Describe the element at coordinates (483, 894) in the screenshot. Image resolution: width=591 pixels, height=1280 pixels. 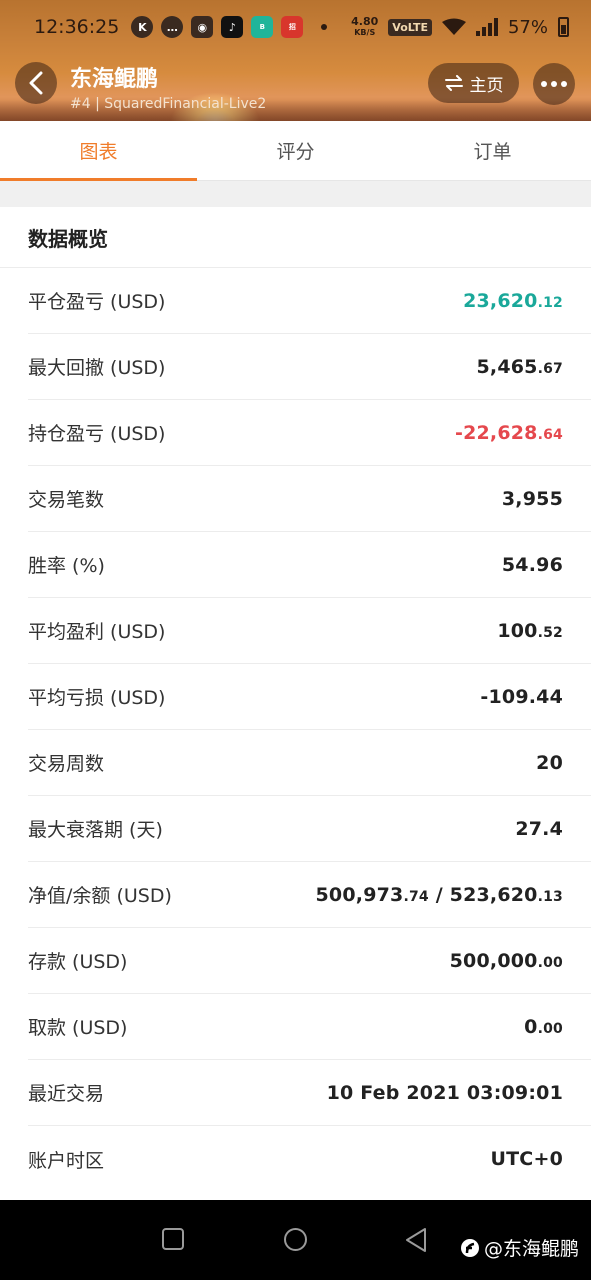
I see `value-integer: / 523,620` at that location.